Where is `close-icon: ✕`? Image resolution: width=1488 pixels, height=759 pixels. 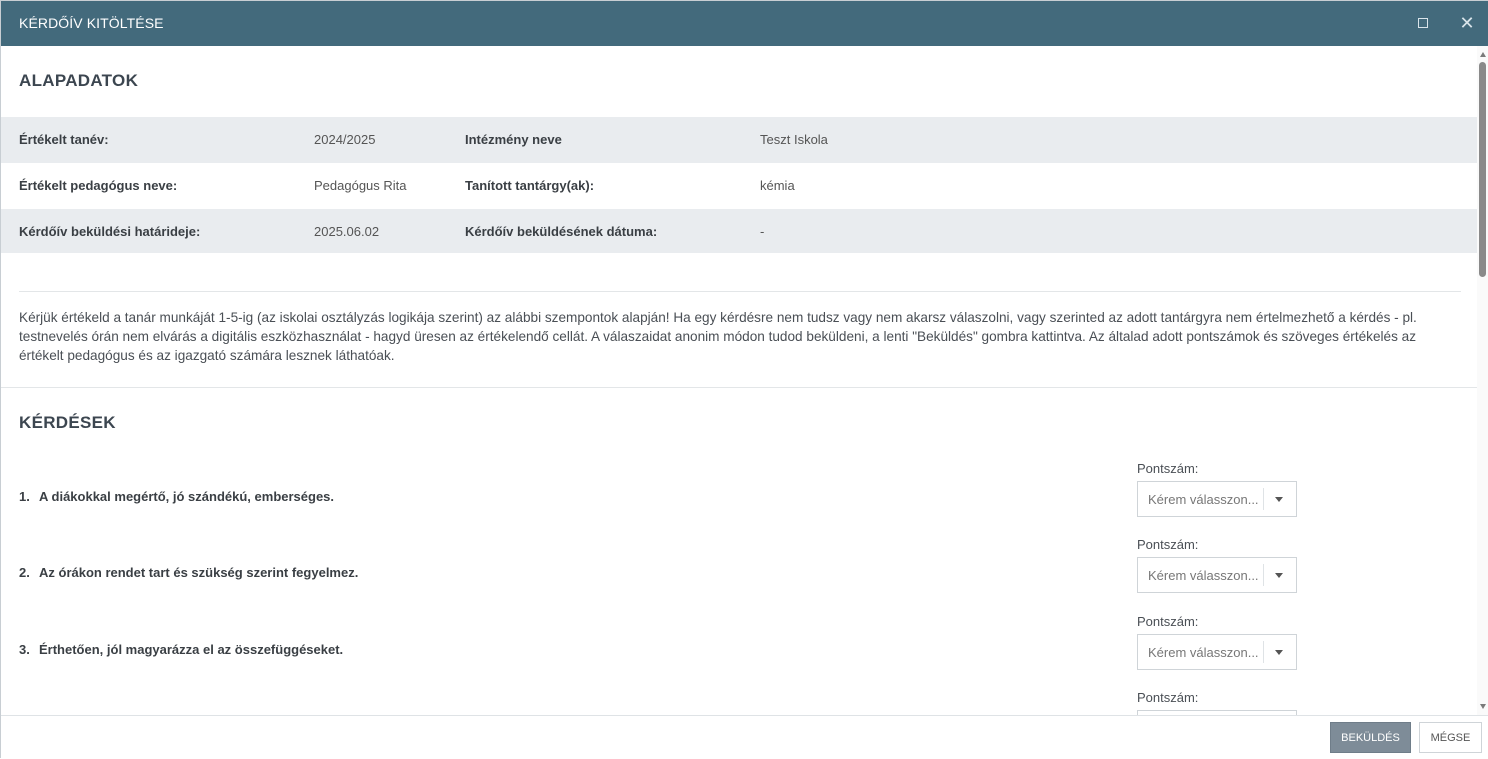
close-icon: ✕ is located at coordinates (1467, 23).